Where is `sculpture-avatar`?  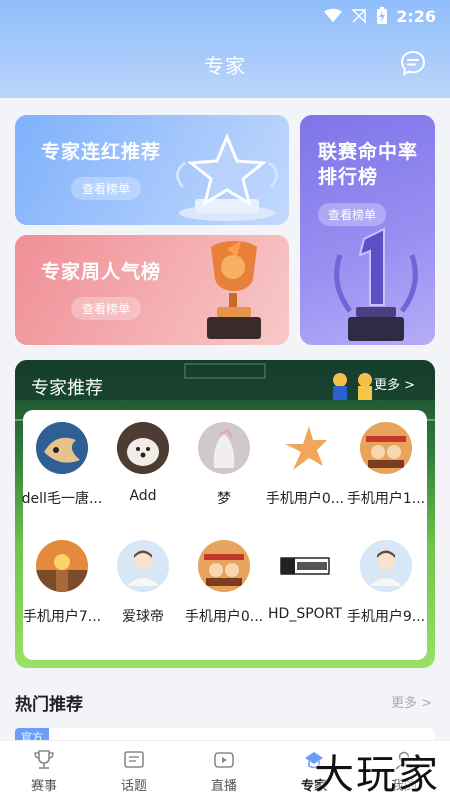 sculpture-avatar is located at coordinates (224, 448).